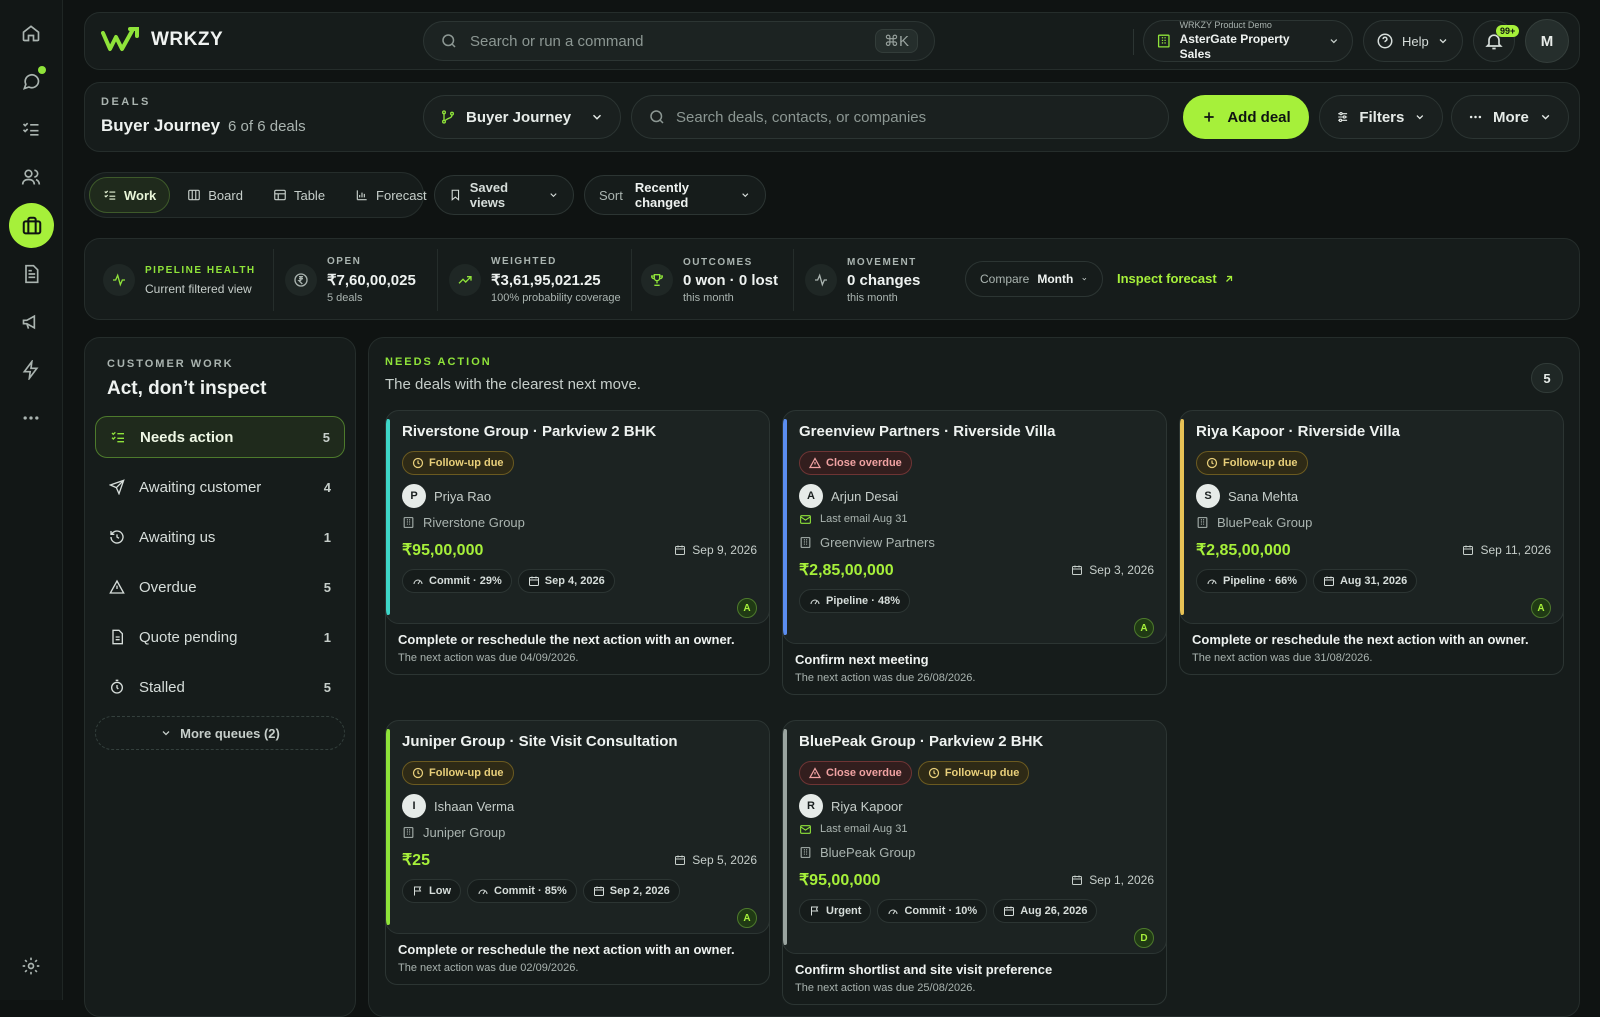  Describe the element at coordinates (579, 742) in the screenshot. I see `deal-title: Juniper Group · Site Visit Consultation` at that location.